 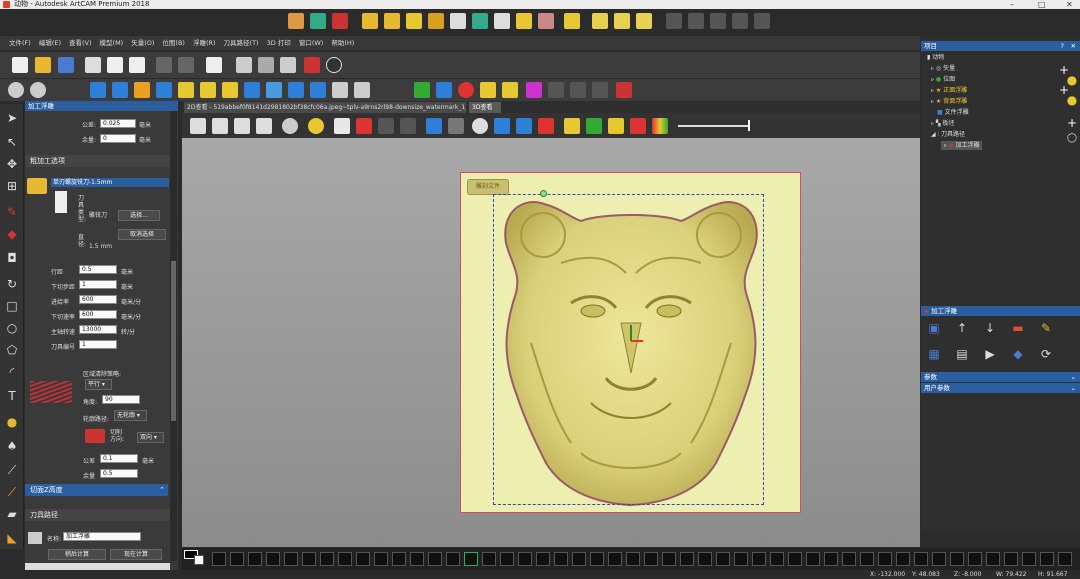 I want to click on stack-red-icon, so click(x=638, y=126).